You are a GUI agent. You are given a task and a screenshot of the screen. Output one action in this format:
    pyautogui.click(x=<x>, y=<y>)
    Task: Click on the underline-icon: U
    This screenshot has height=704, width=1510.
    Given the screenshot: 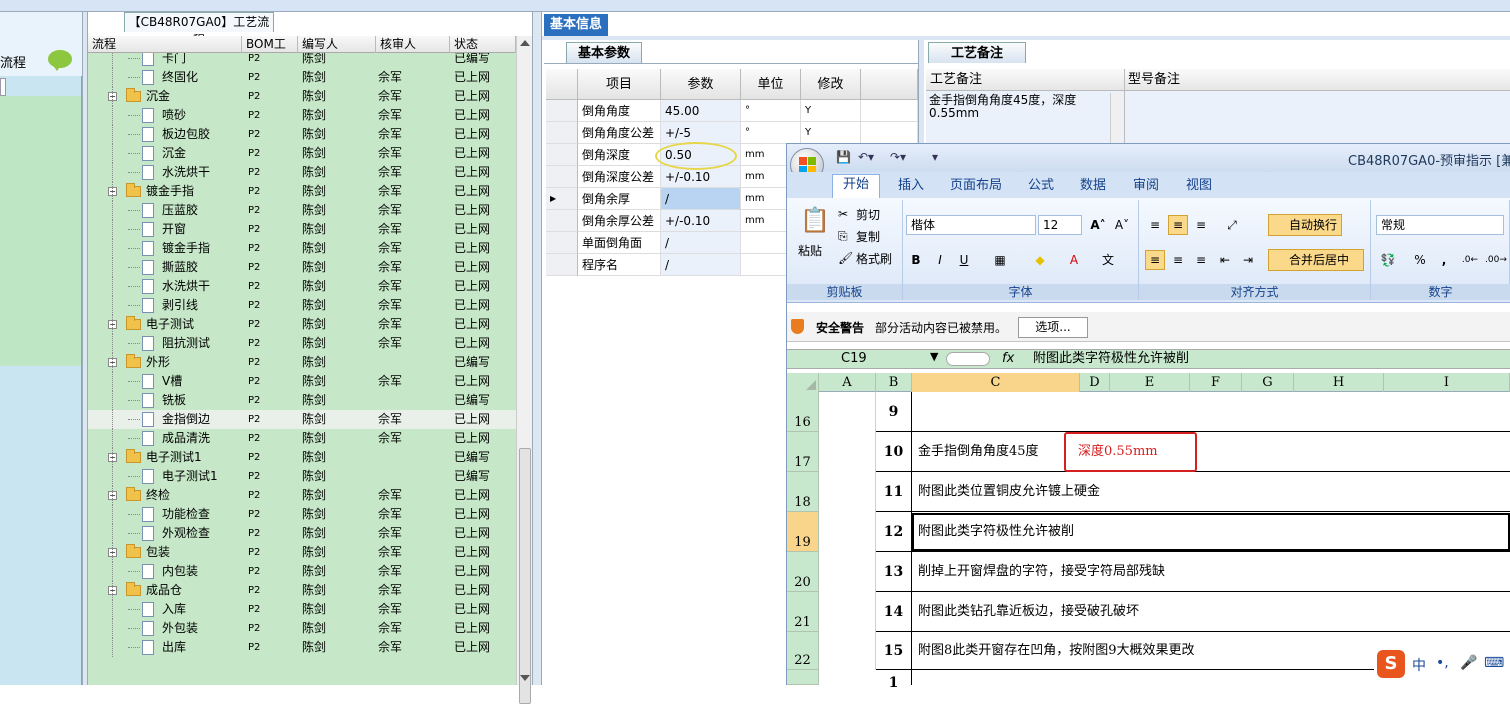 What is the action you would take?
    pyautogui.click(x=964, y=260)
    